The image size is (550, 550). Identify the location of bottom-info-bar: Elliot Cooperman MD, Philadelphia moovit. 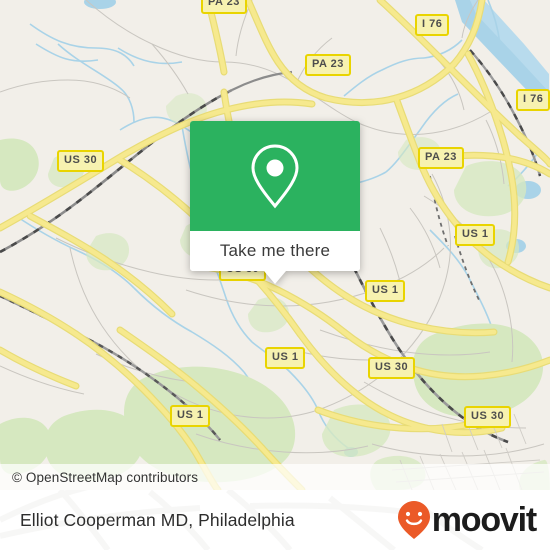
(275, 520).